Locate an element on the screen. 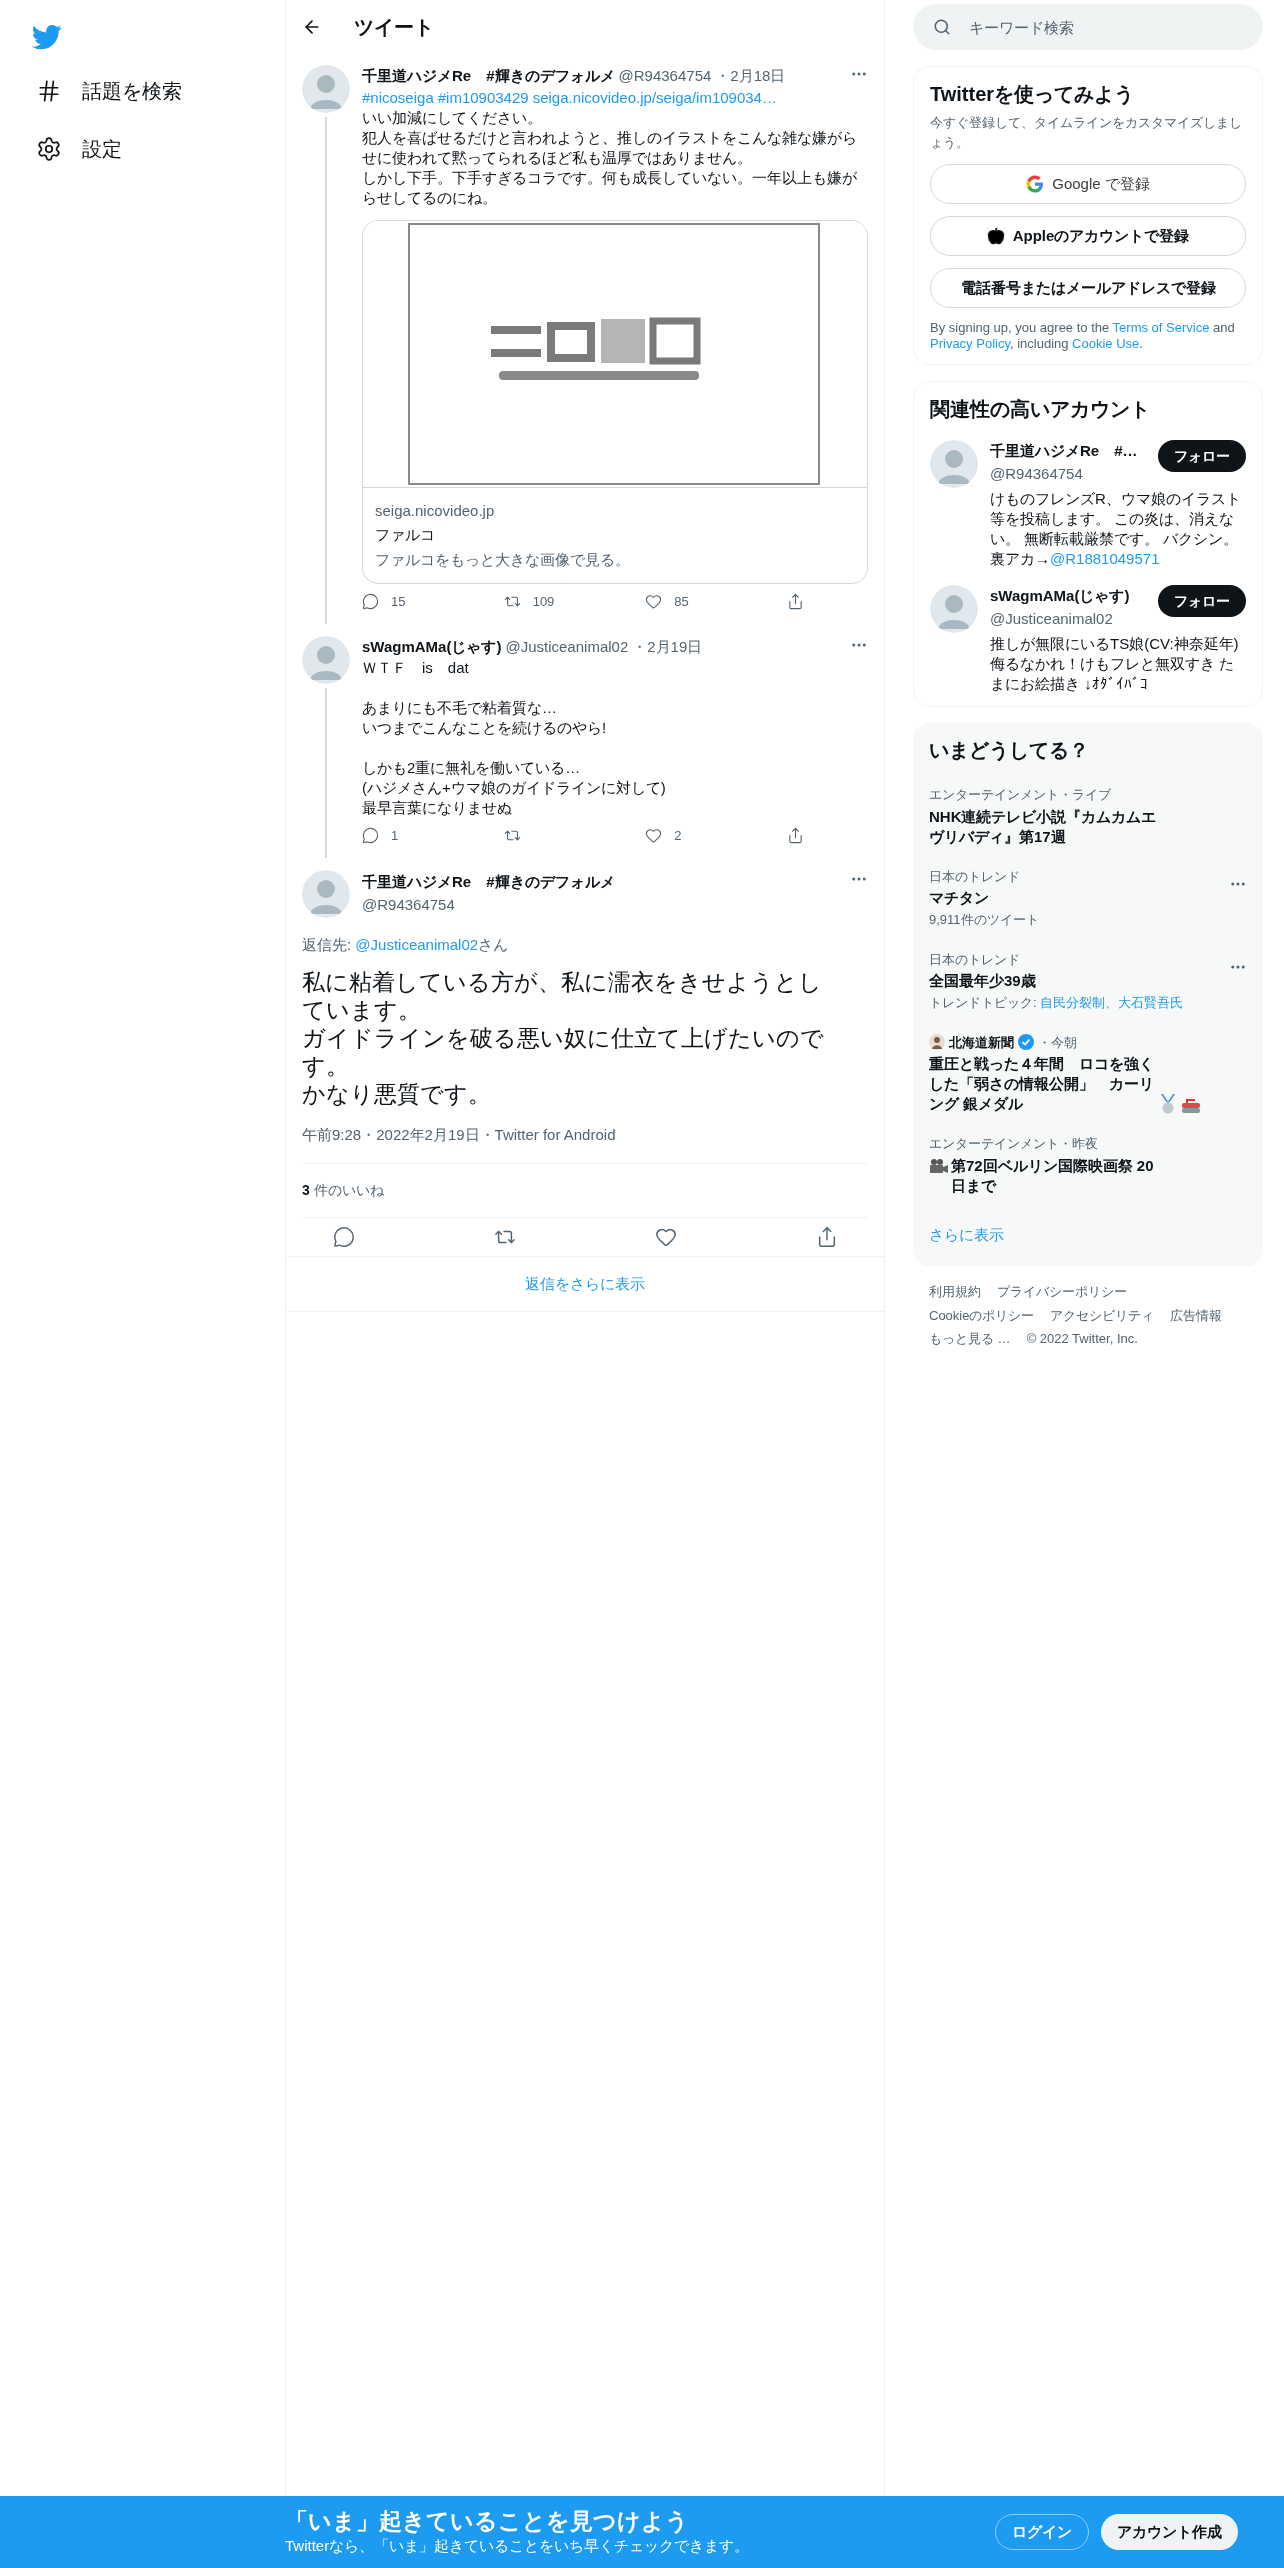 This screenshot has width=1284, height=2568. like-label: 件のいいね is located at coordinates (348, 1190).